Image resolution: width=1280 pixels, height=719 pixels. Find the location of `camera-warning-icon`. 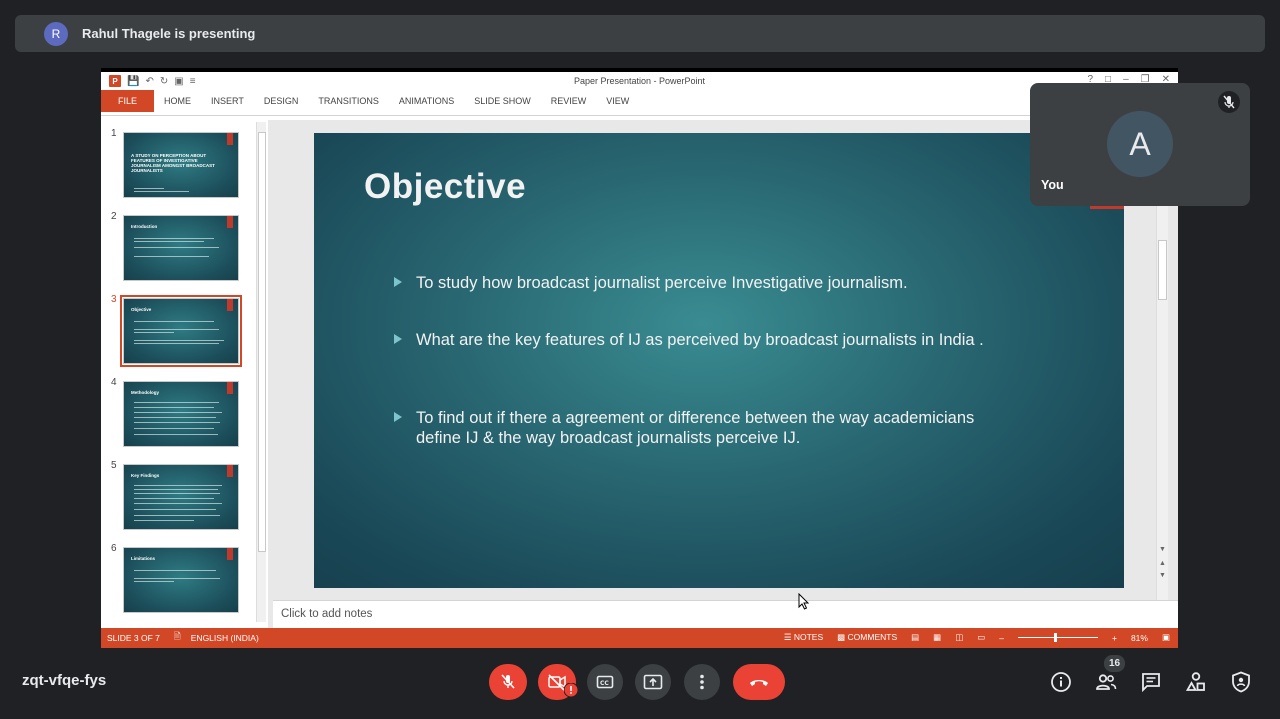

camera-warning-icon is located at coordinates (571, 690).